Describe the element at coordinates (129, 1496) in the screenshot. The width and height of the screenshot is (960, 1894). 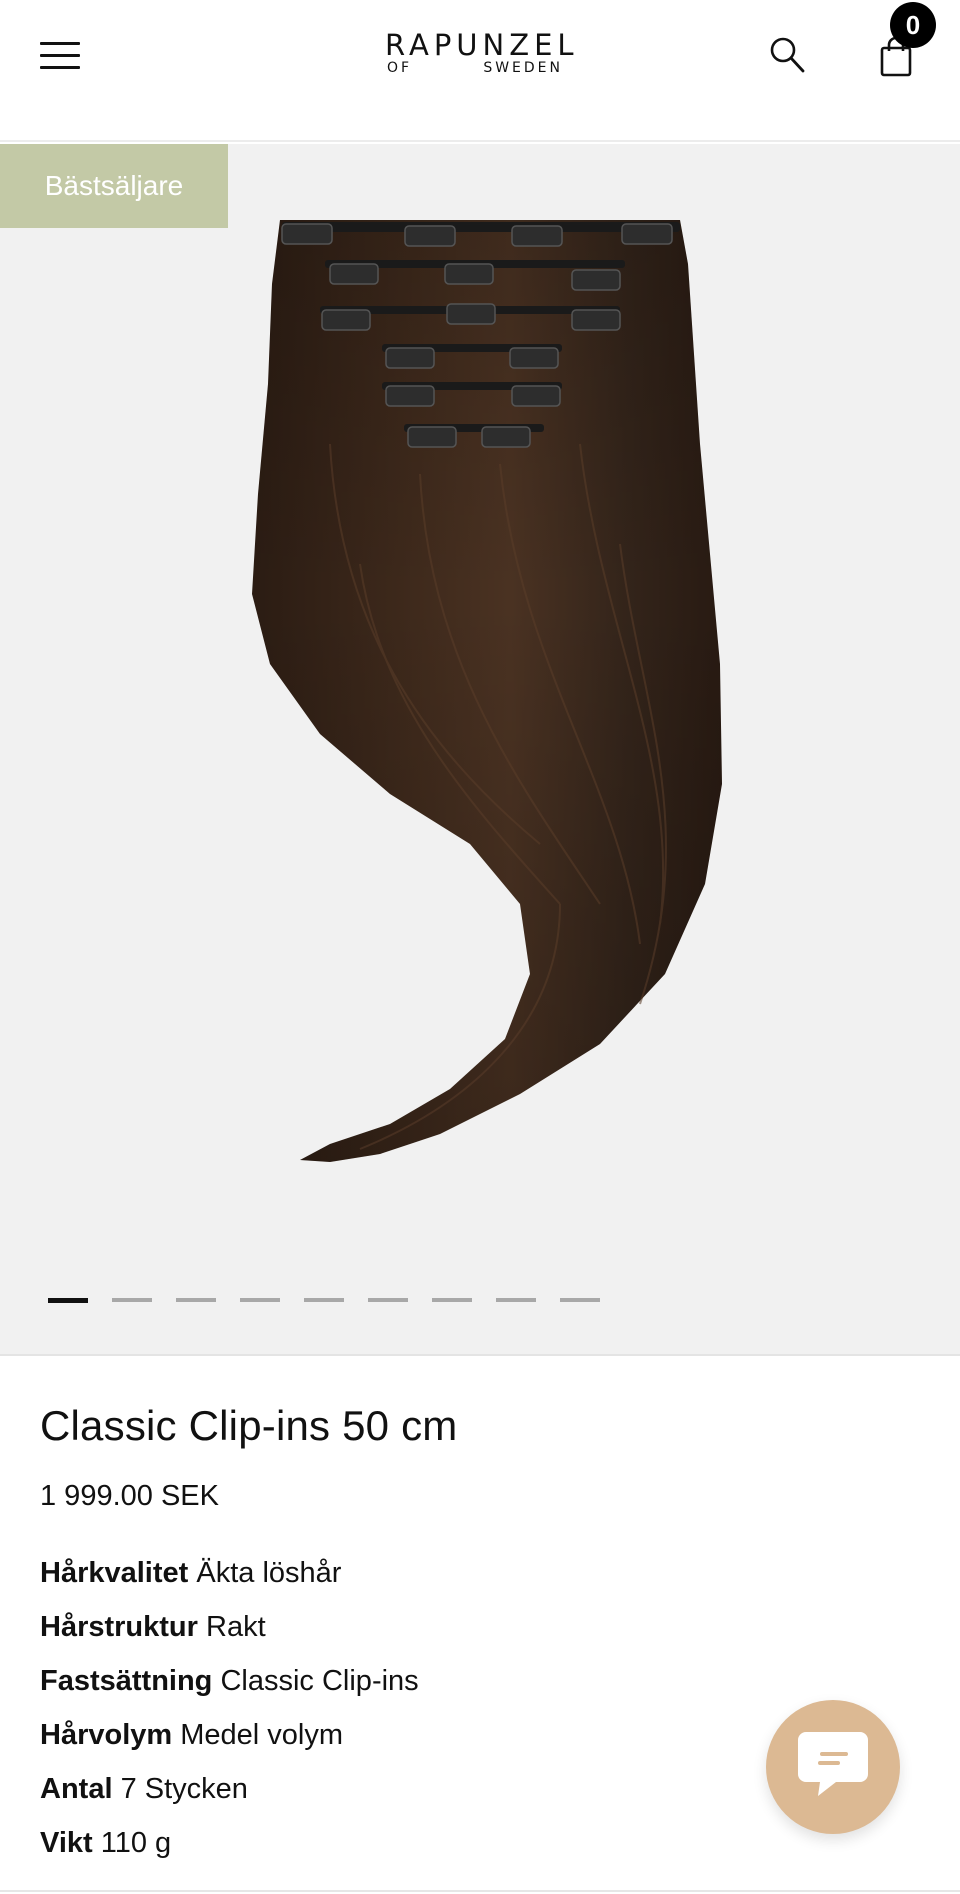
I see `product-price: 1 999.00 SEK` at that location.